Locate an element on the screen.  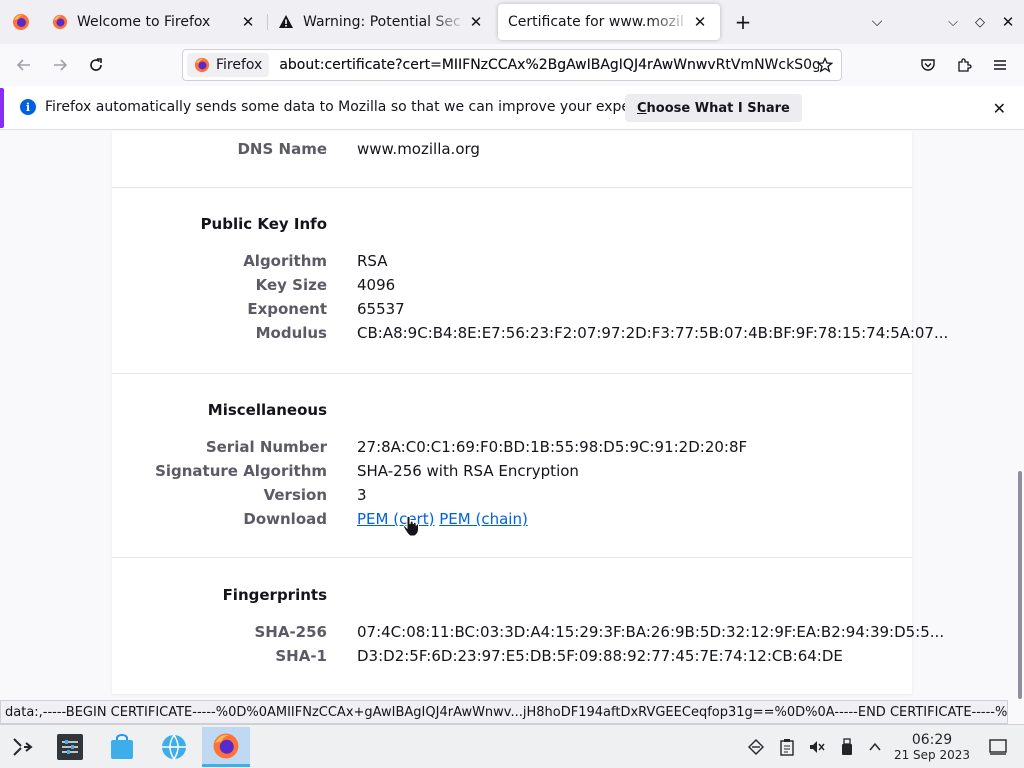
show-hidden-tray is located at coordinates (875, 747).